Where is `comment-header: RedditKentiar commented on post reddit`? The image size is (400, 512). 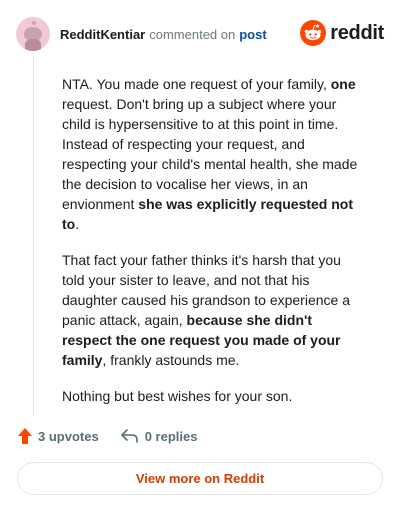
comment-header: RedditKentiar commented on post reddit is located at coordinates (200, 34).